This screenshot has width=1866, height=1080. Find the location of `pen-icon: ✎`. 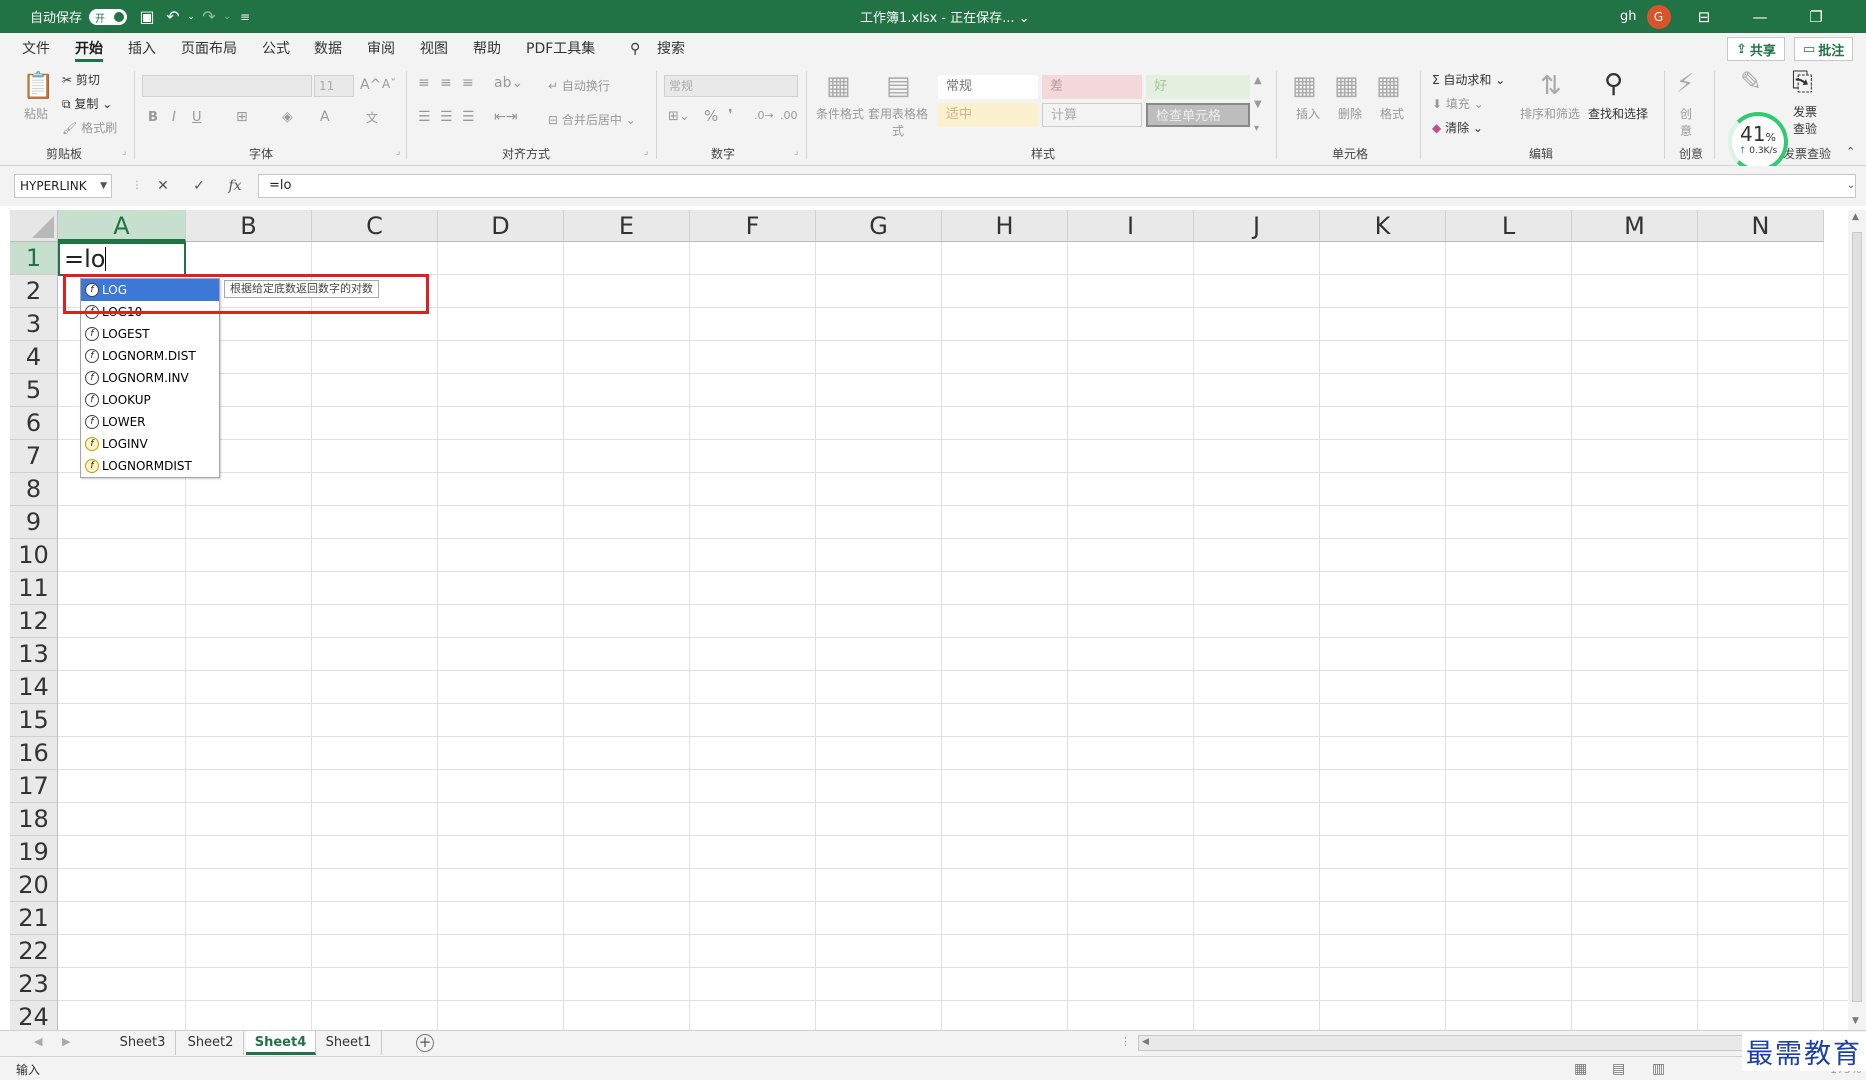

pen-icon: ✎ is located at coordinates (1751, 82).